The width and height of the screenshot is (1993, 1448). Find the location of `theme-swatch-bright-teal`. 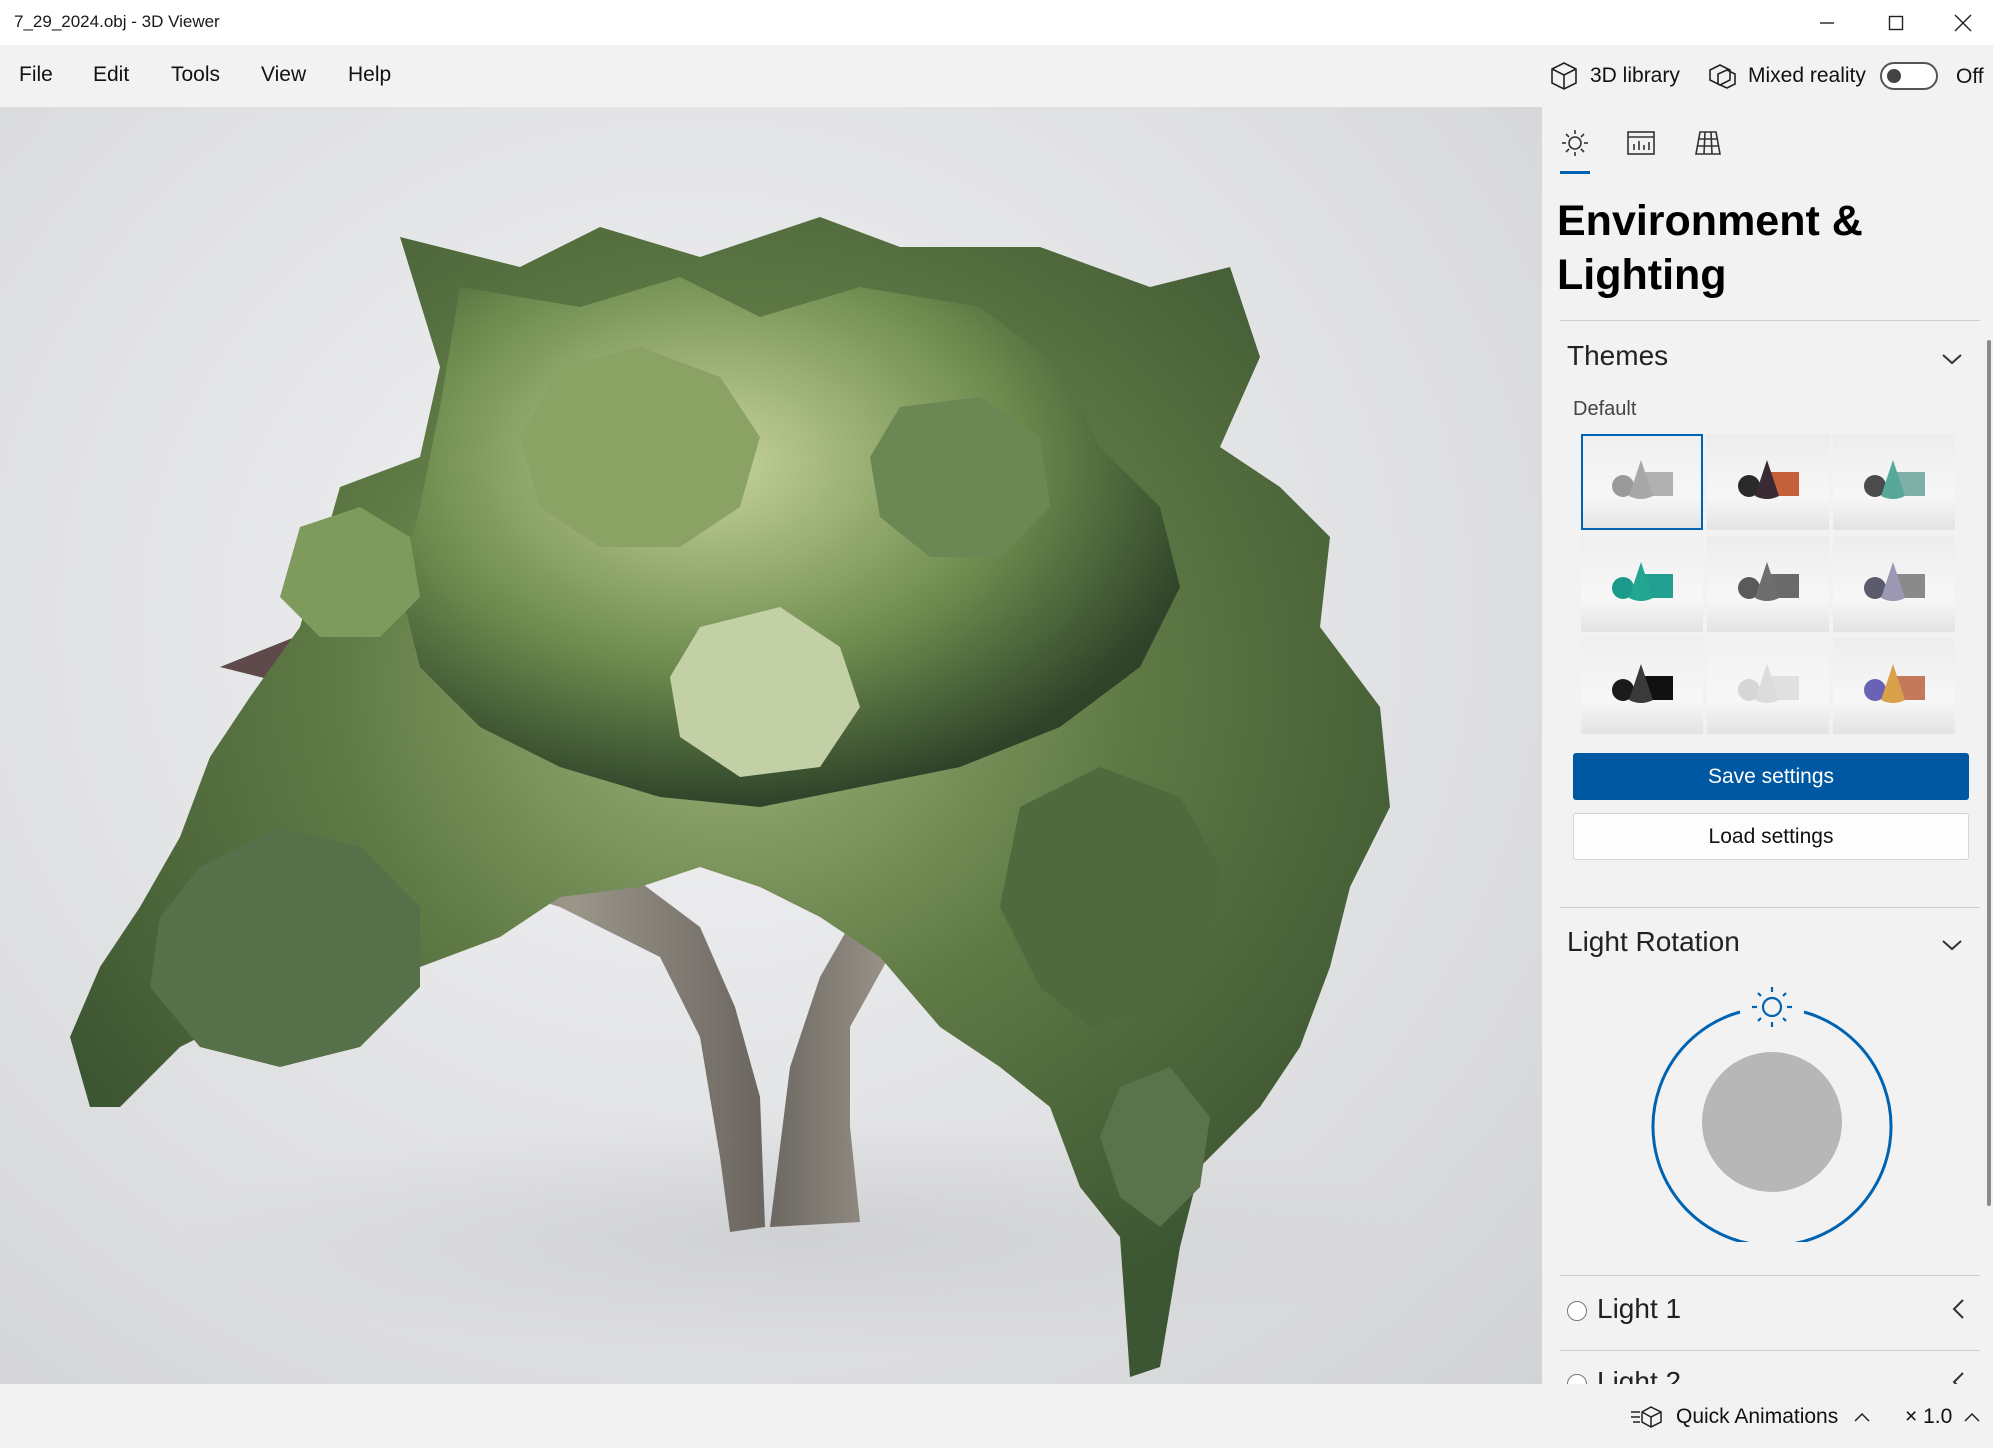

theme-swatch-bright-teal is located at coordinates (1642, 584).